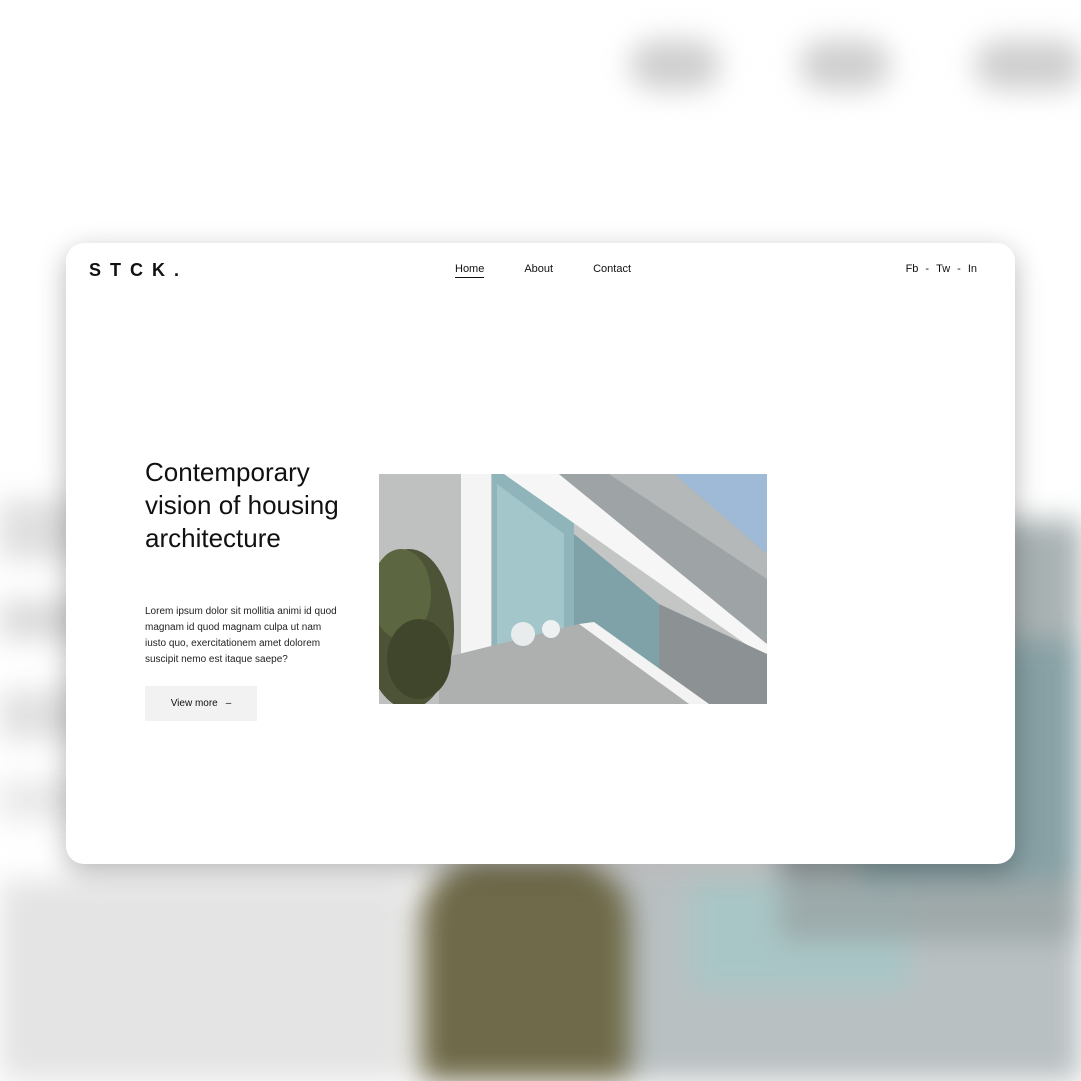 The width and height of the screenshot is (1081, 1081). I want to click on nav-item-home: Home, so click(470, 270).